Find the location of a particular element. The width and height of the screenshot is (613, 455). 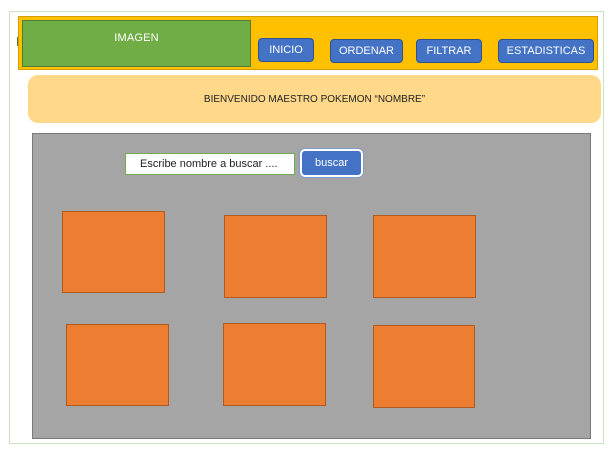

logo-image-placeholder: IMAGEN is located at coordinates (136, 43).